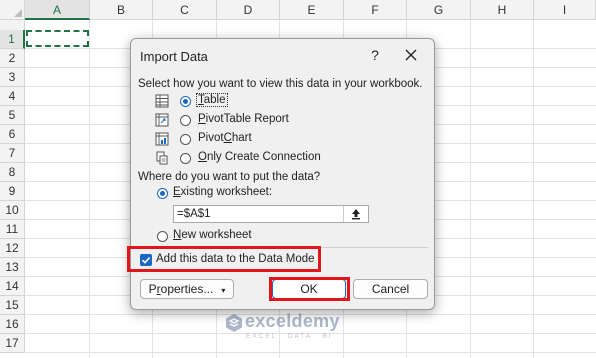 This screenshot has height=358, width=596. Describe the element at coordinates (162, 101) in the screenshot. I see `table-icon` at that location.